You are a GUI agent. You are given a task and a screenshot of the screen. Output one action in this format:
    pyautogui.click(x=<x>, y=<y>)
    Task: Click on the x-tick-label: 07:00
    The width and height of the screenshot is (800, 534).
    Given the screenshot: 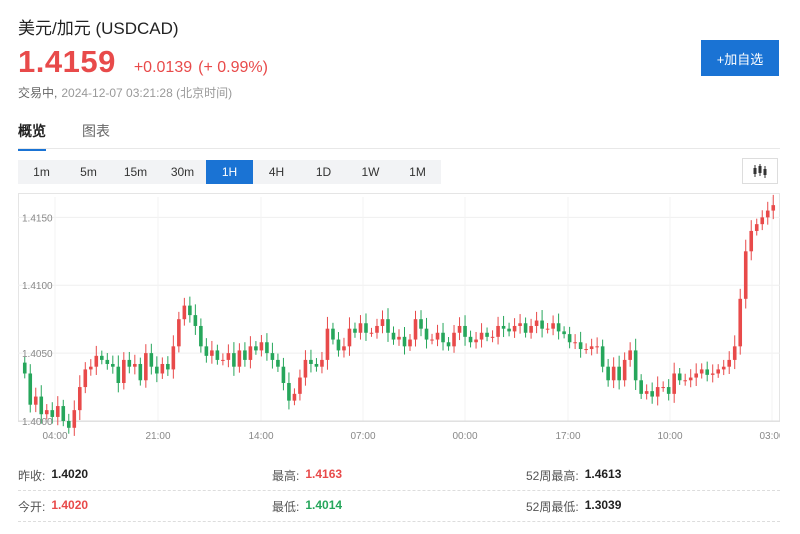 What is the action you would take?
    pyautogui.click(x=362, y=436)
    